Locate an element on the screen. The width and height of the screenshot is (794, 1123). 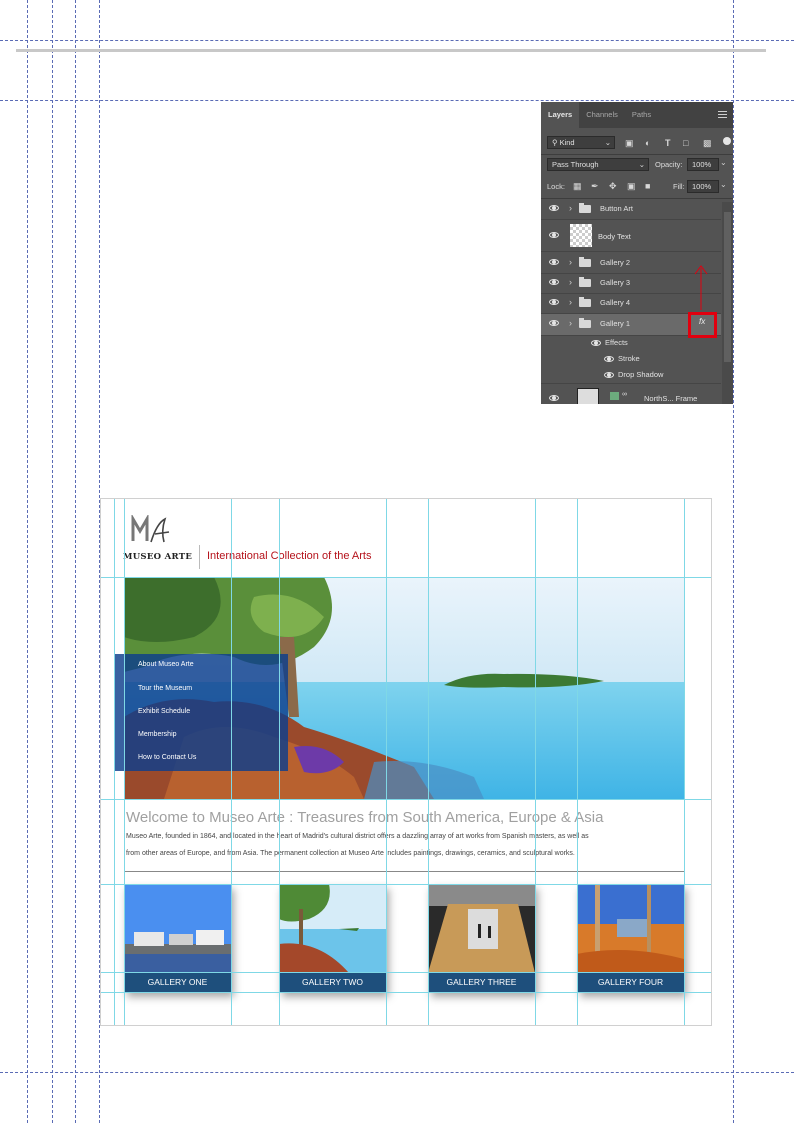
smart-object-icon is located at coordinates (614, 396).